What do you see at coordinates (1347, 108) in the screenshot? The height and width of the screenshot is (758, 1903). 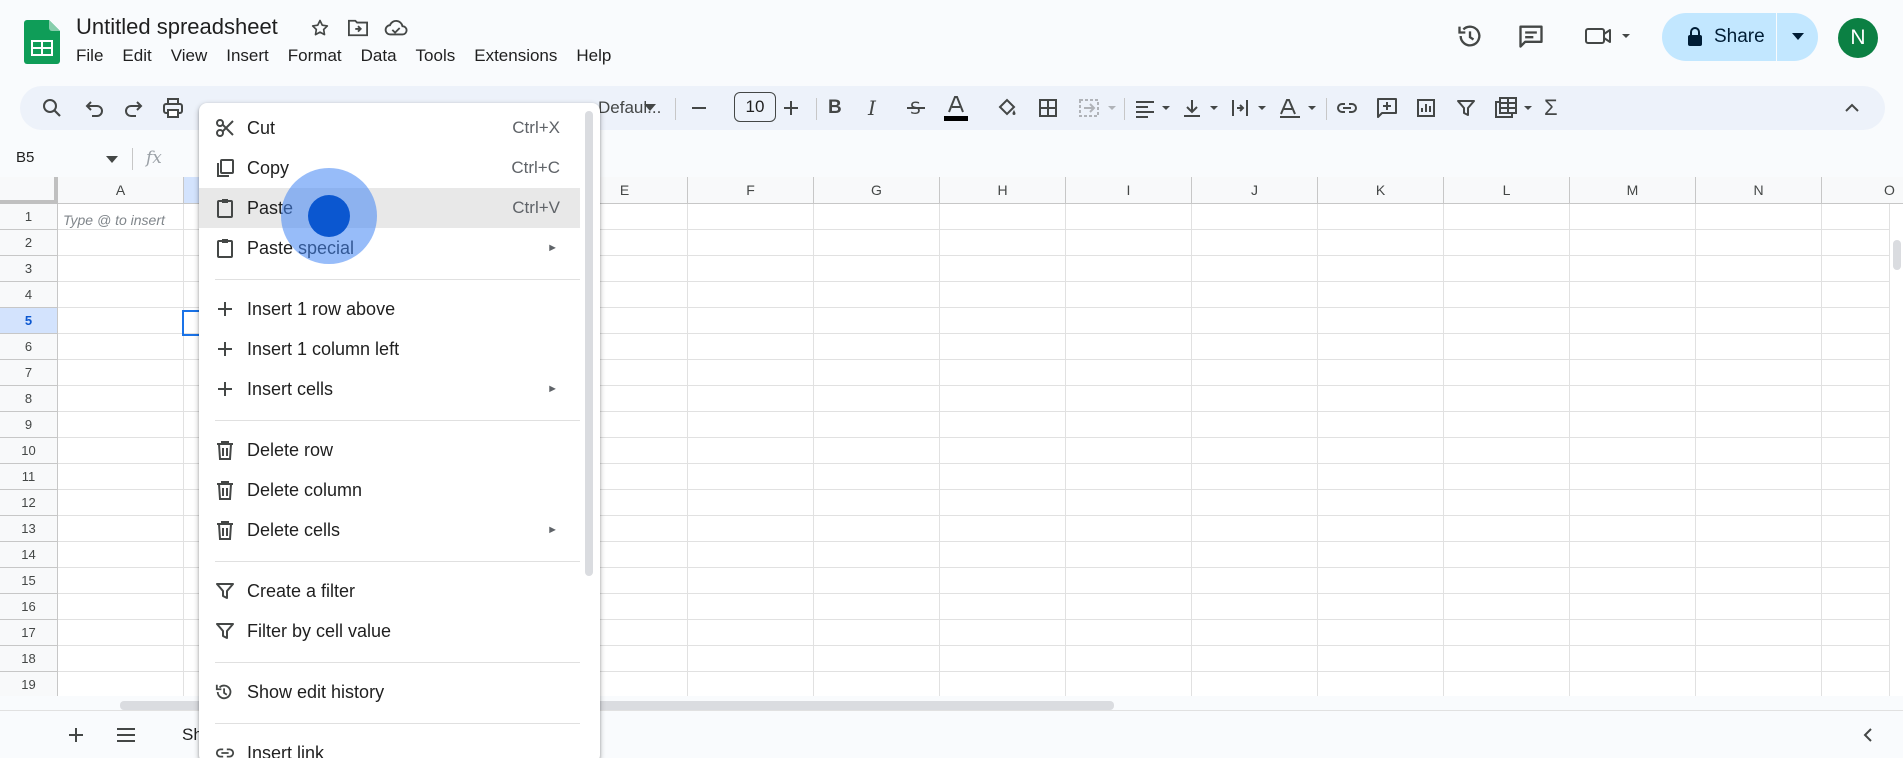 I see `insert-link-icon` at bounding box center [1347, 108].